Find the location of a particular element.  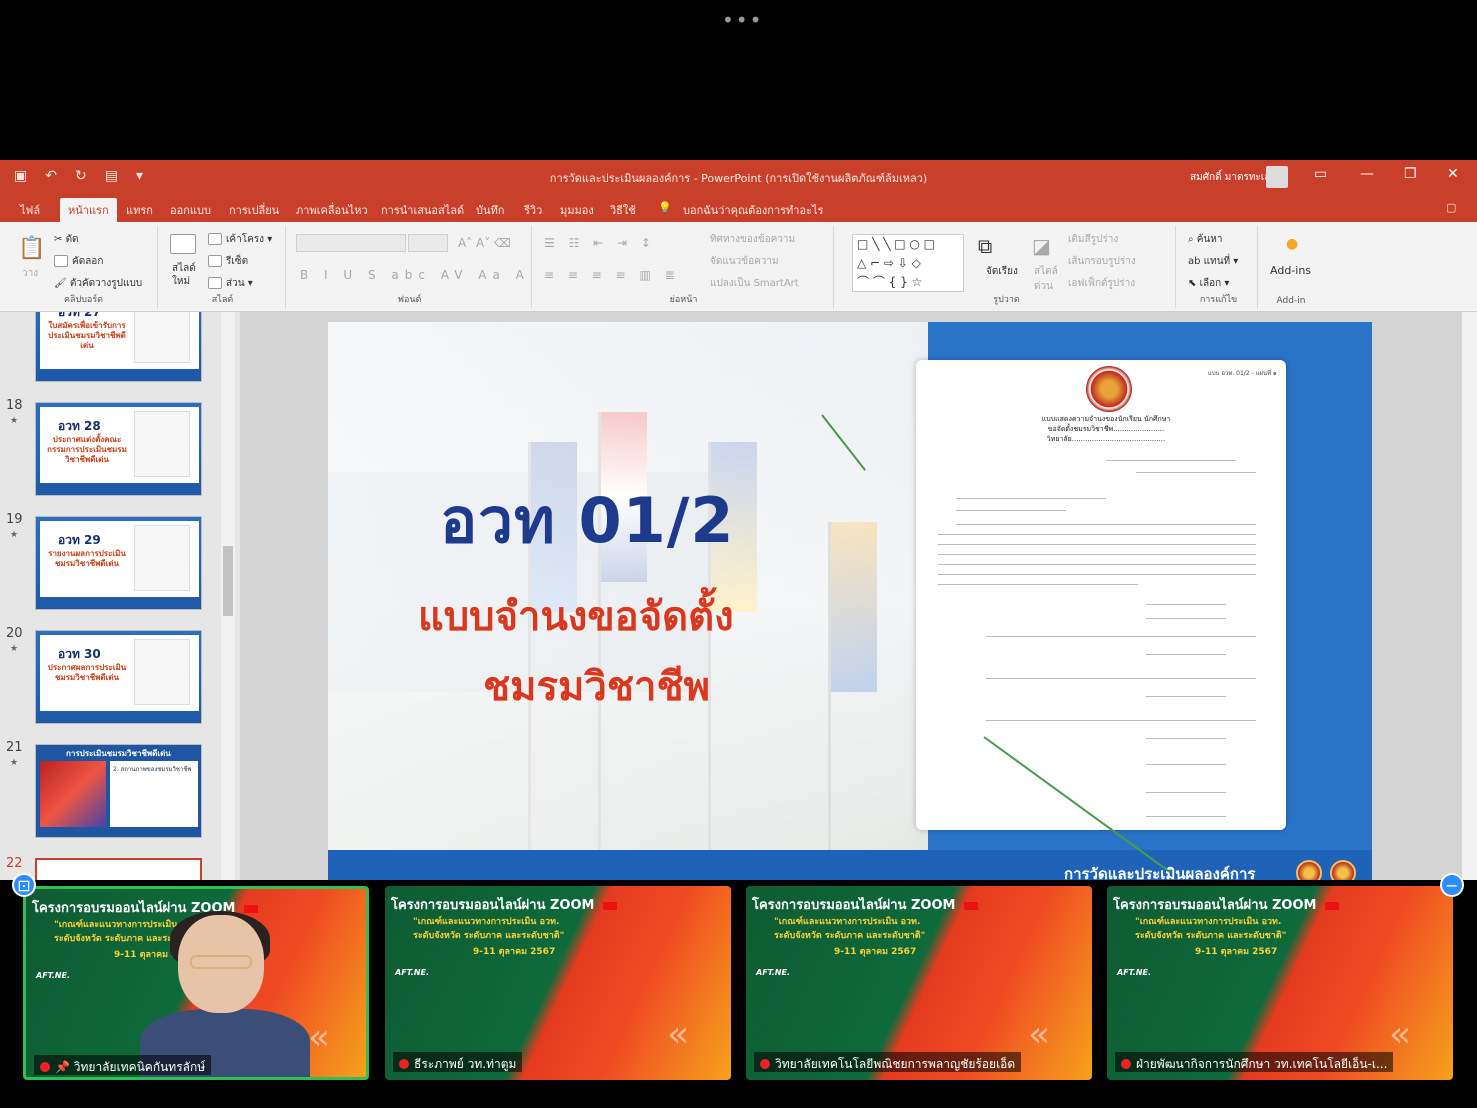

select-button: ⬉ เลือก ▾ is located at coordinates (1208, 283).